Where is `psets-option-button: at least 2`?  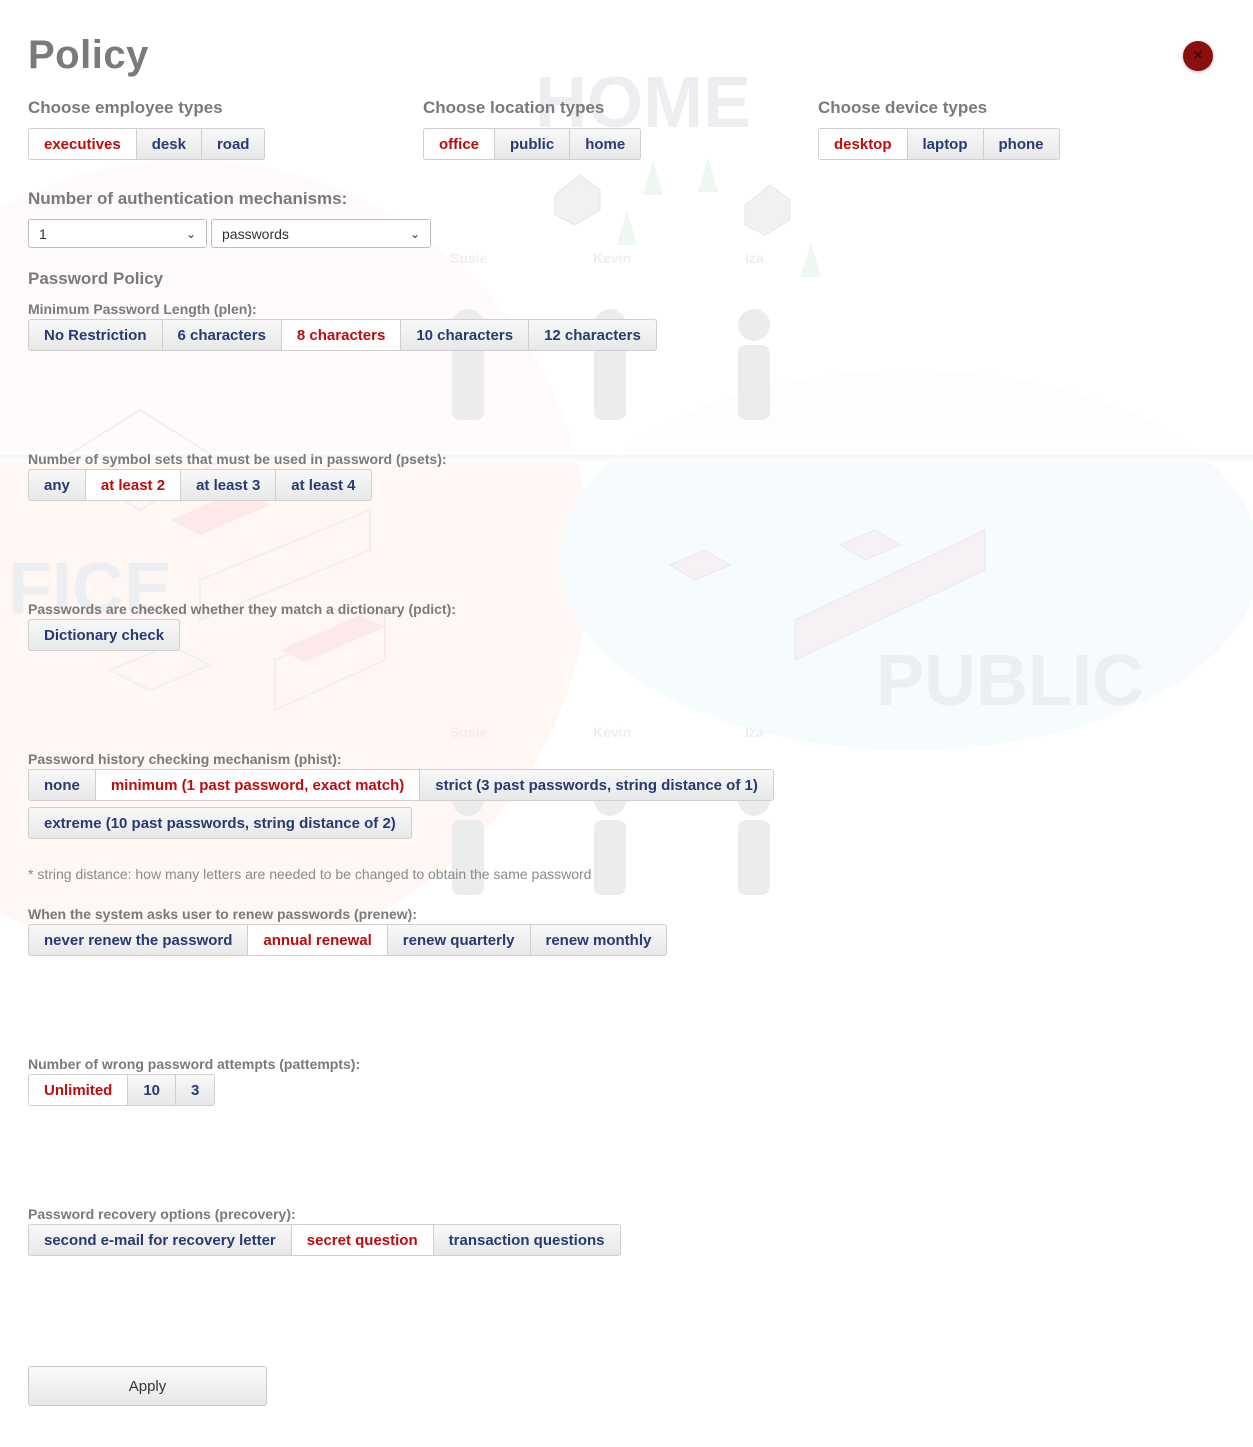
psets-option-button: at least 2 is located at coordinates (133, 485).